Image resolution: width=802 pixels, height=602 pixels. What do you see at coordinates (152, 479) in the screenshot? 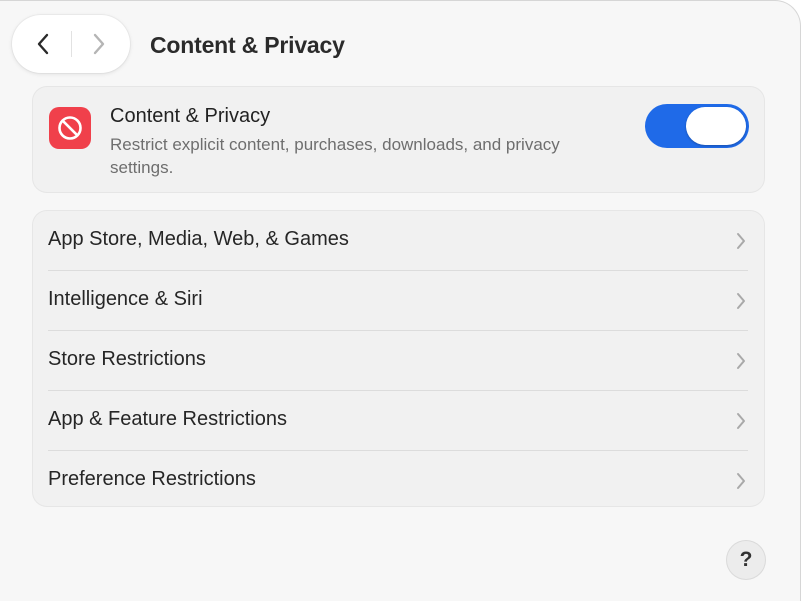
I see `list-item-label: Preference Restrictions` at bounding box center [152, 479].